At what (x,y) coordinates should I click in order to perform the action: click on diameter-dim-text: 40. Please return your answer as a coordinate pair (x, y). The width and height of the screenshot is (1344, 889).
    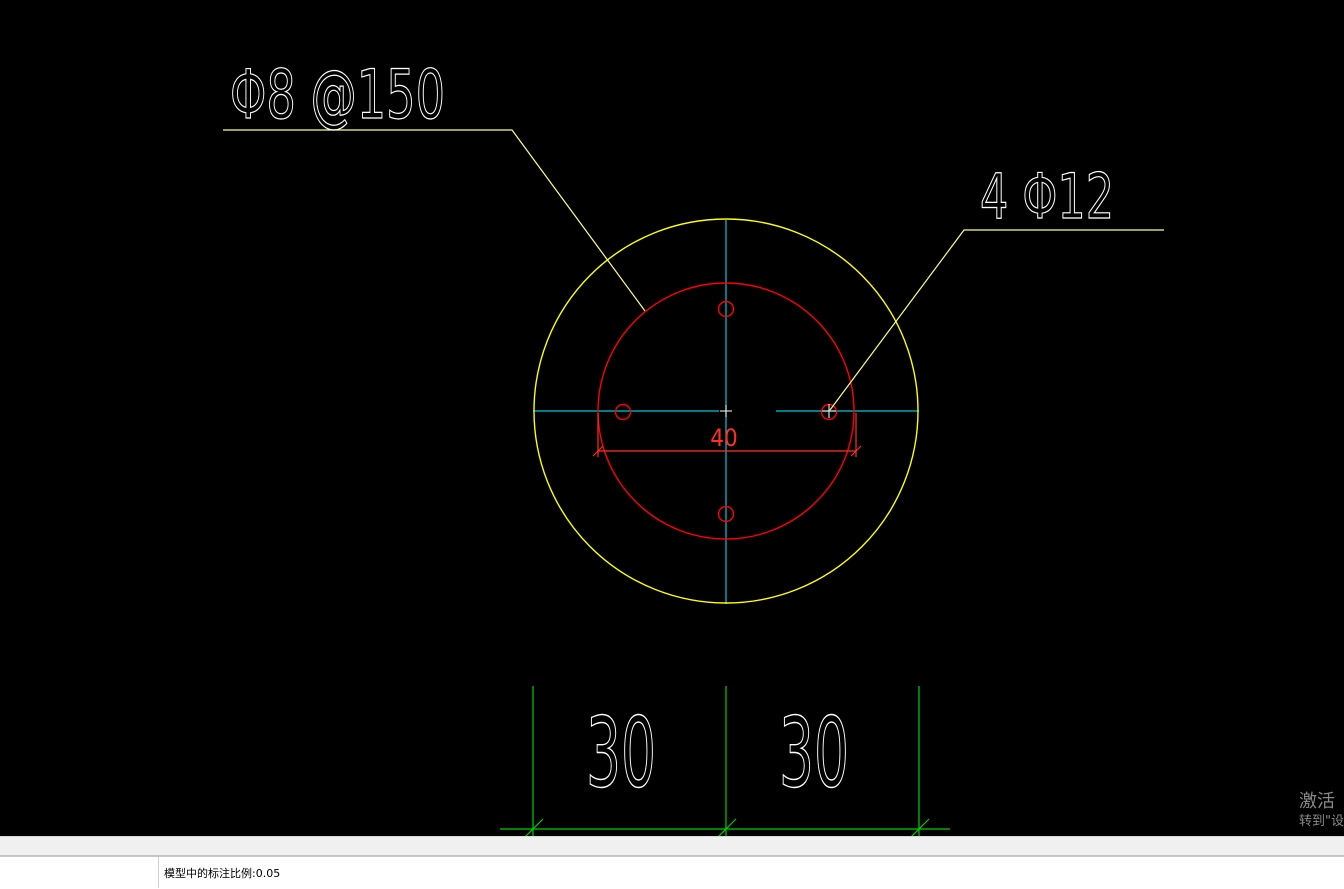
    Looking at the image, I should click on (723, 438).